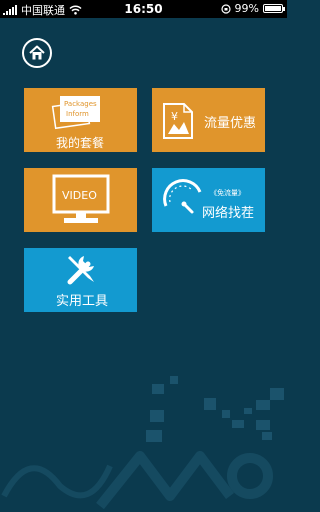  What do you see at coordinates (228, 213) in the screenshot?
I see `tile-label: 网络找茬` at bounding box center [228, 213].